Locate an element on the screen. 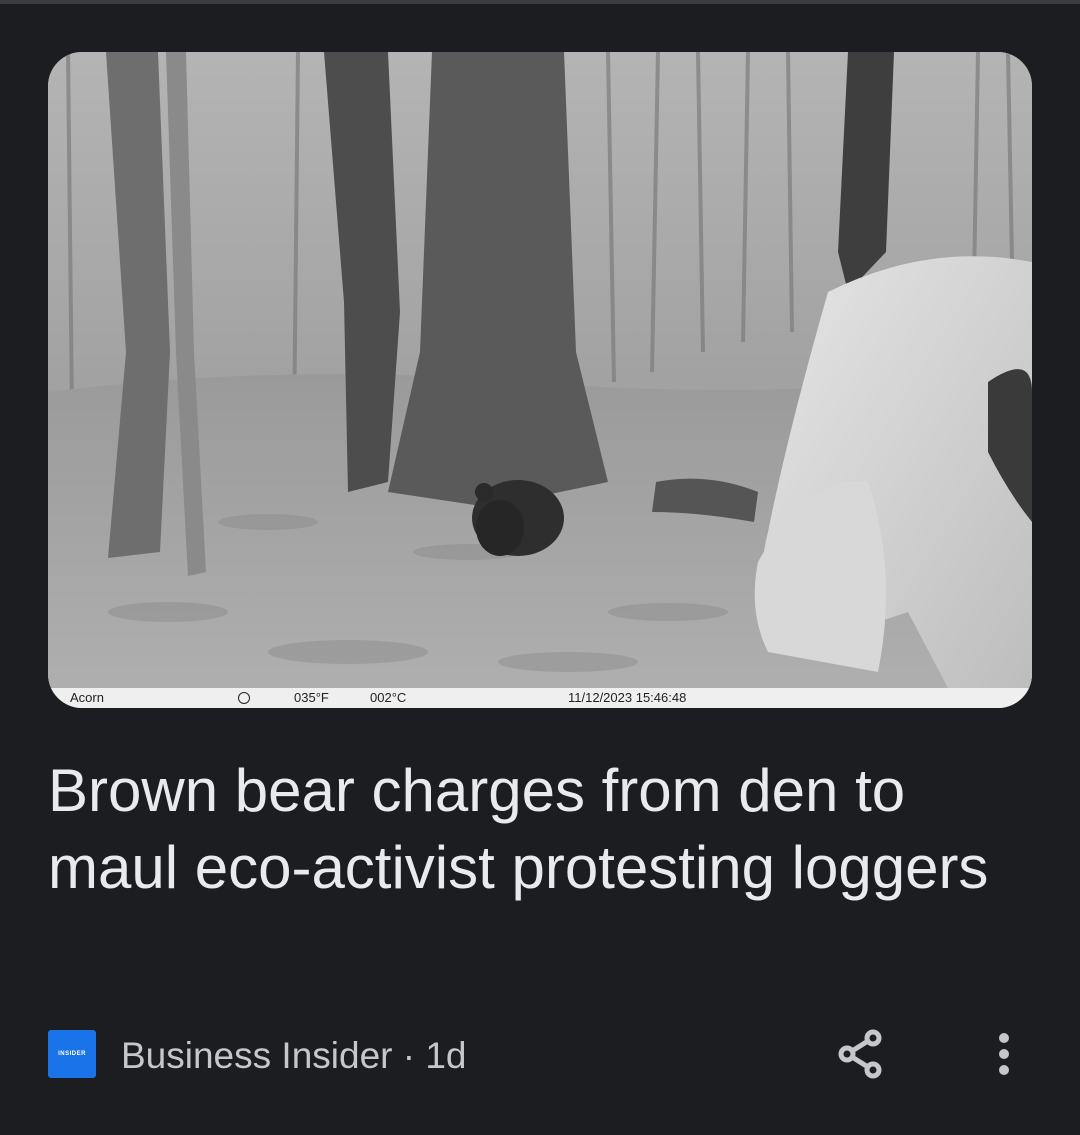  camera-timestamp: 11/12/2023 15:46:48 is located at coordinates (627, 697).